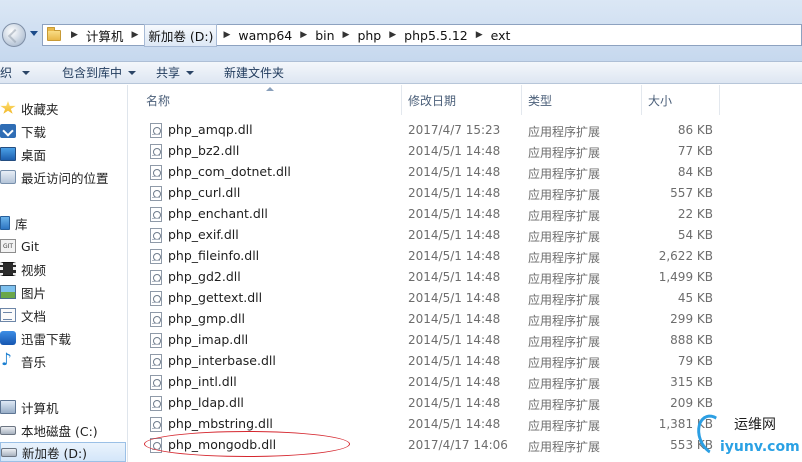 The width and height of the screenshot is (802, 462). What do you see at coordinates (14, 223) in the screenshot?
I see `nav-libraries: 库` at bounding box center [14, 223].